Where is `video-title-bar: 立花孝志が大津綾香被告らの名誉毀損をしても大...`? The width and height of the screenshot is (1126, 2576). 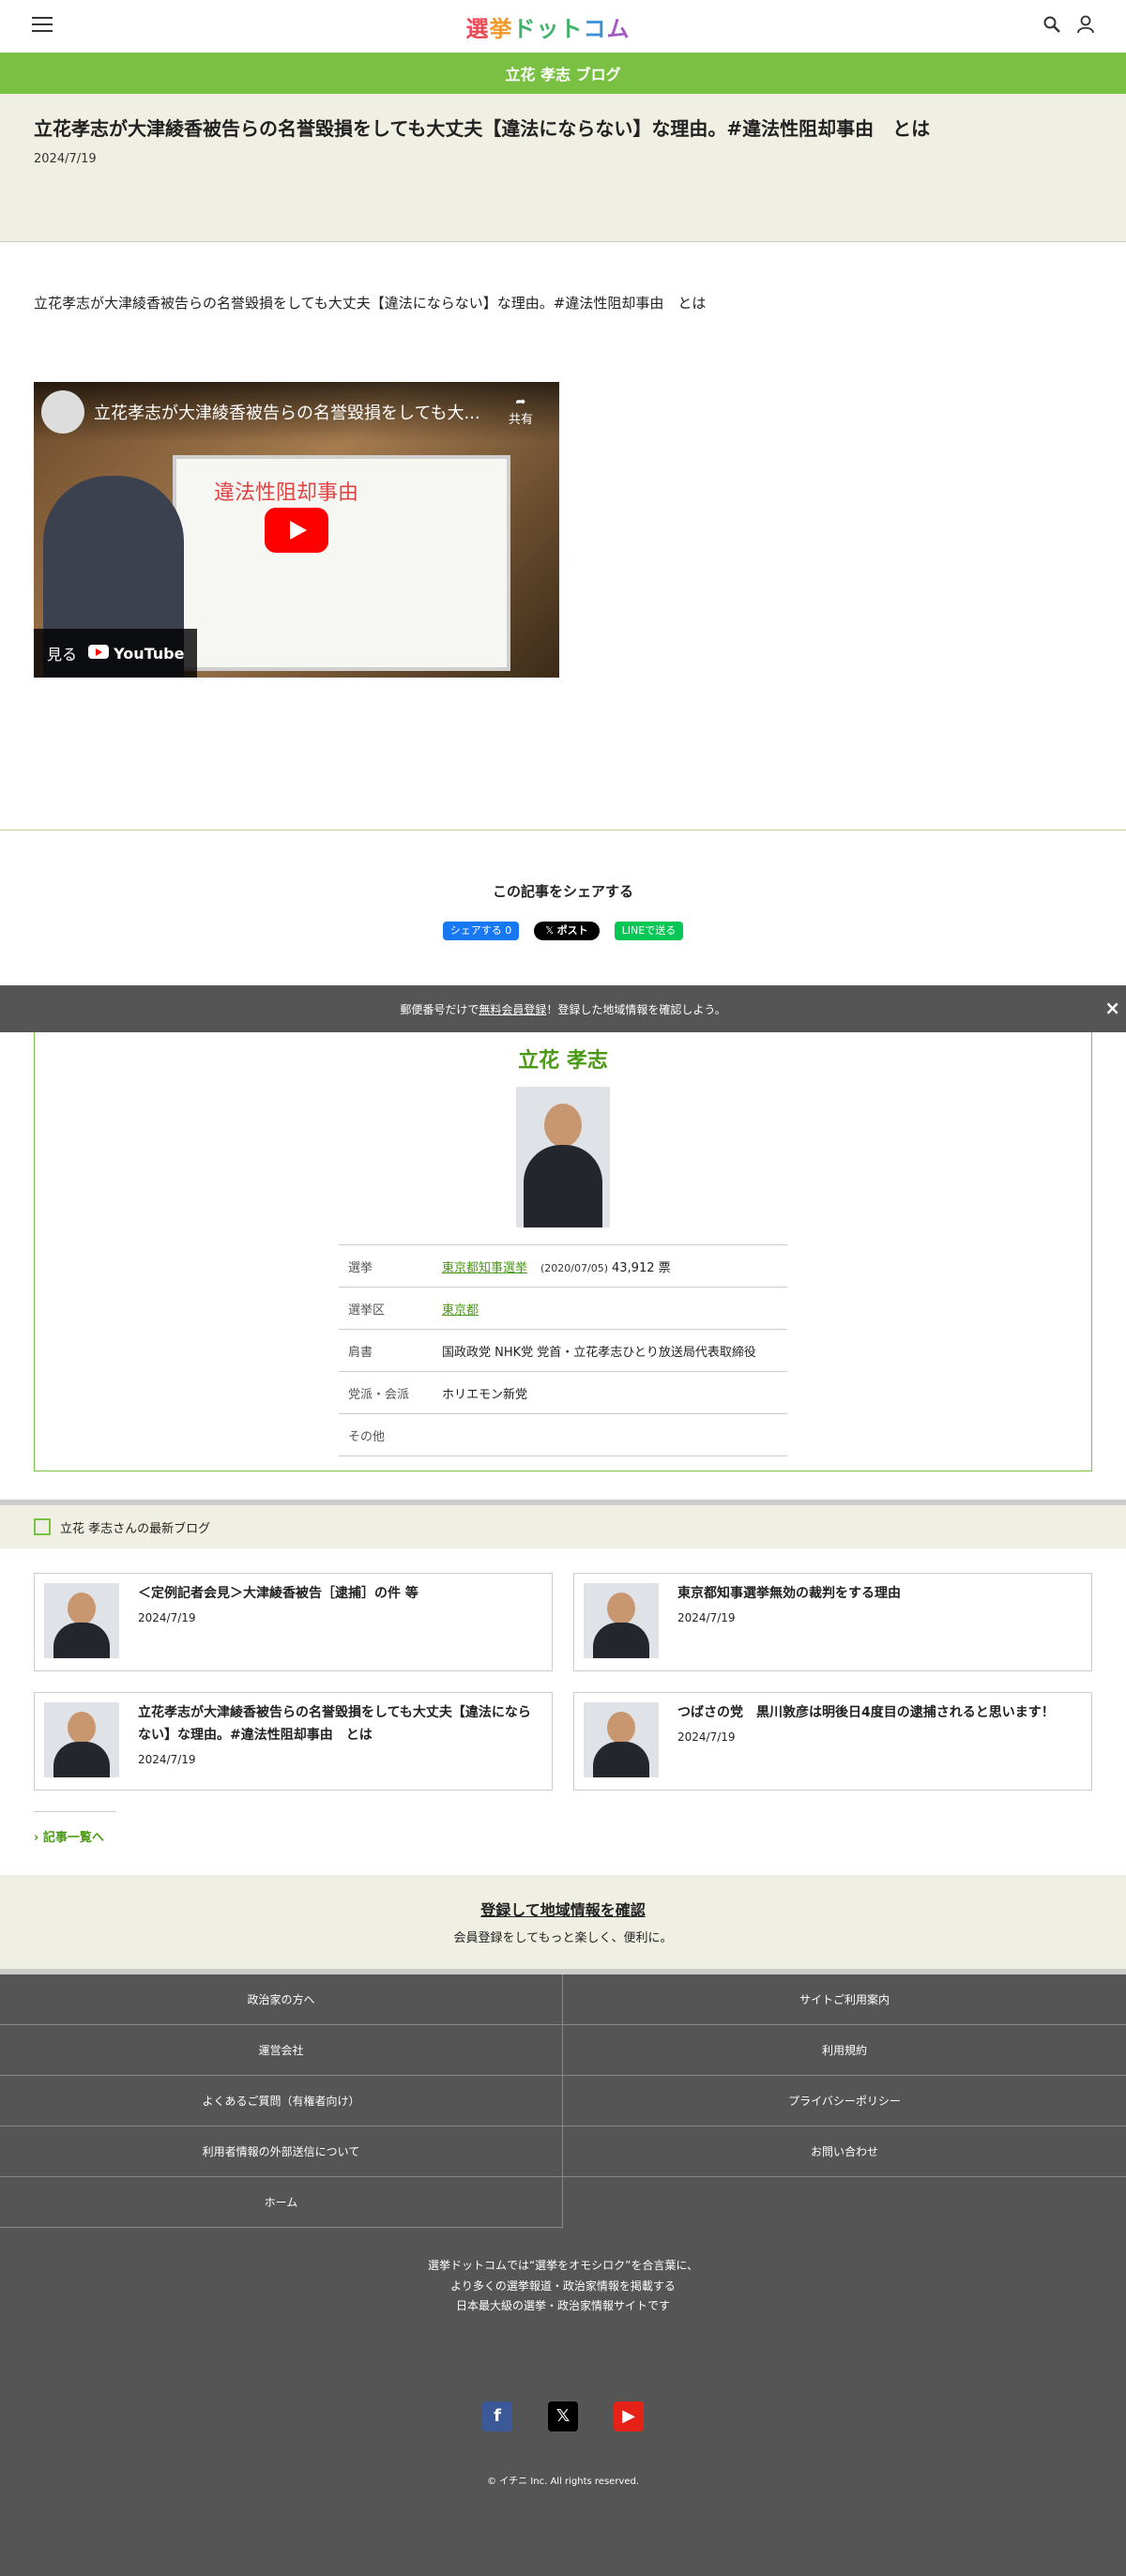
video-title-bar: 立花孝志が大津綾香被告らの名誉毀損をしても大... is located at coordinates (296, 412).